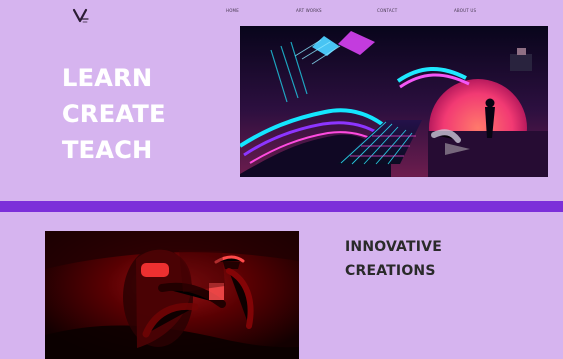  I want to click on hero-line-teach: TEACH, so click(107, 150).